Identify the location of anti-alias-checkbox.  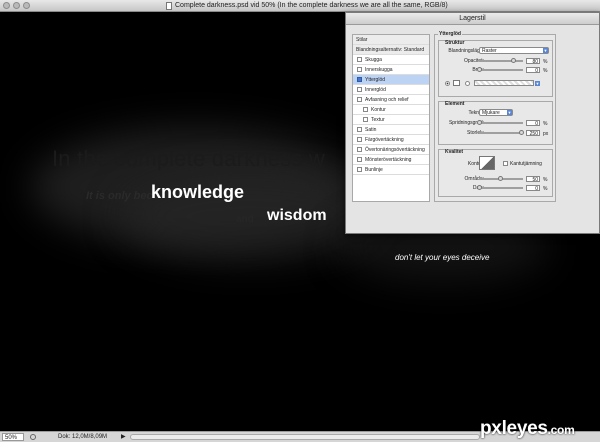
(505, 163).